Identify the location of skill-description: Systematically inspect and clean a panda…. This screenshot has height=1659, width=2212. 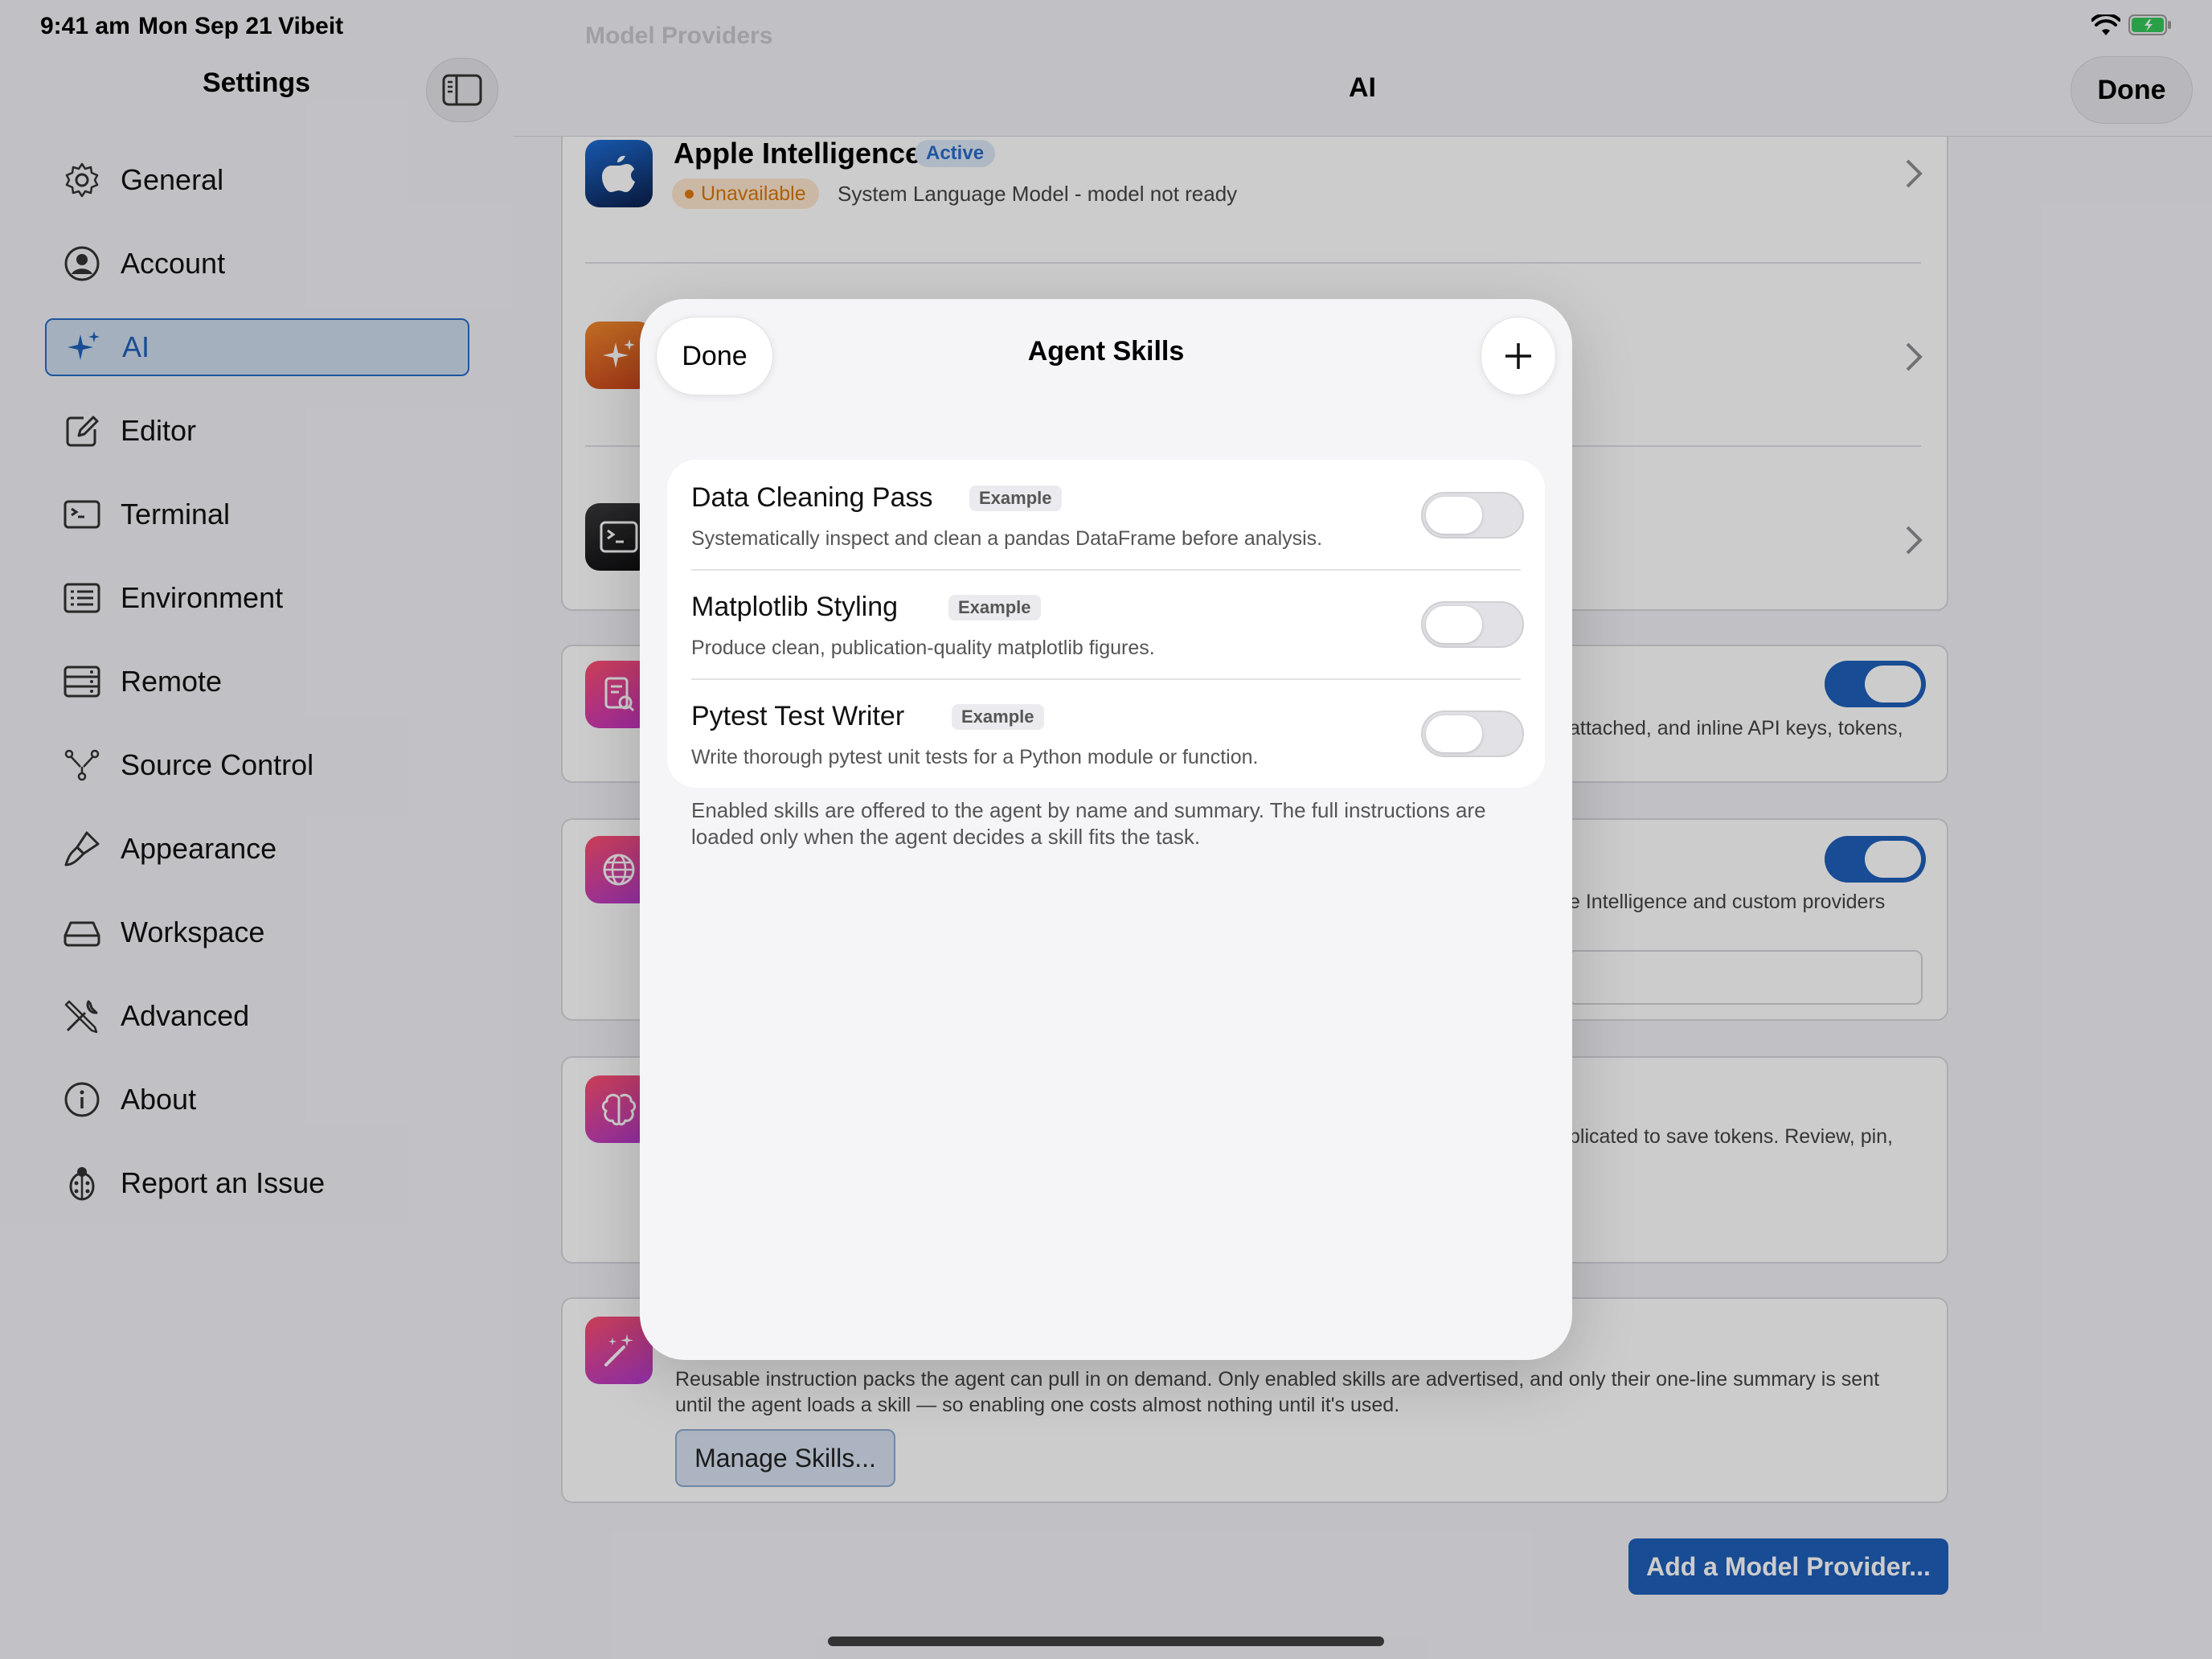
(1007, 538).